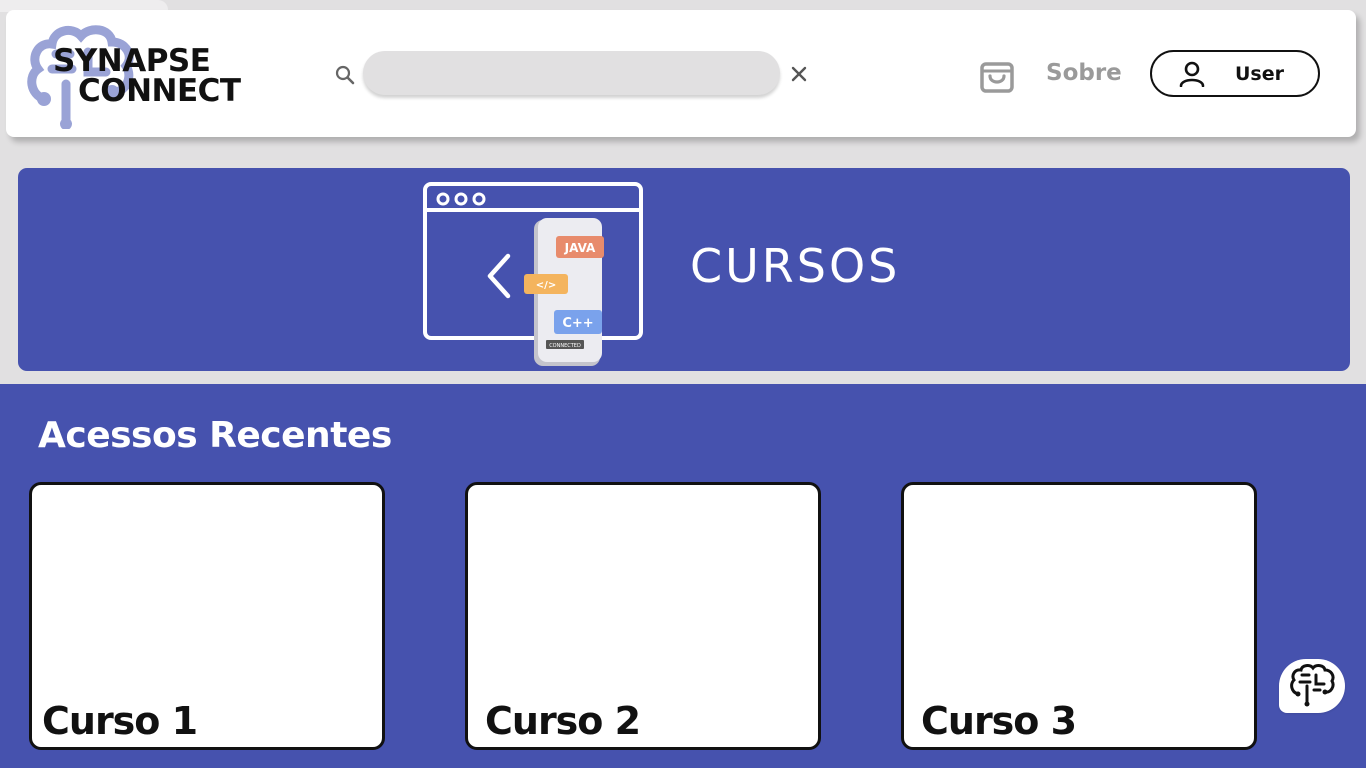 The image size is (1366, 768). I want to click on course-card-label: Curso 3, so click(999, 721).